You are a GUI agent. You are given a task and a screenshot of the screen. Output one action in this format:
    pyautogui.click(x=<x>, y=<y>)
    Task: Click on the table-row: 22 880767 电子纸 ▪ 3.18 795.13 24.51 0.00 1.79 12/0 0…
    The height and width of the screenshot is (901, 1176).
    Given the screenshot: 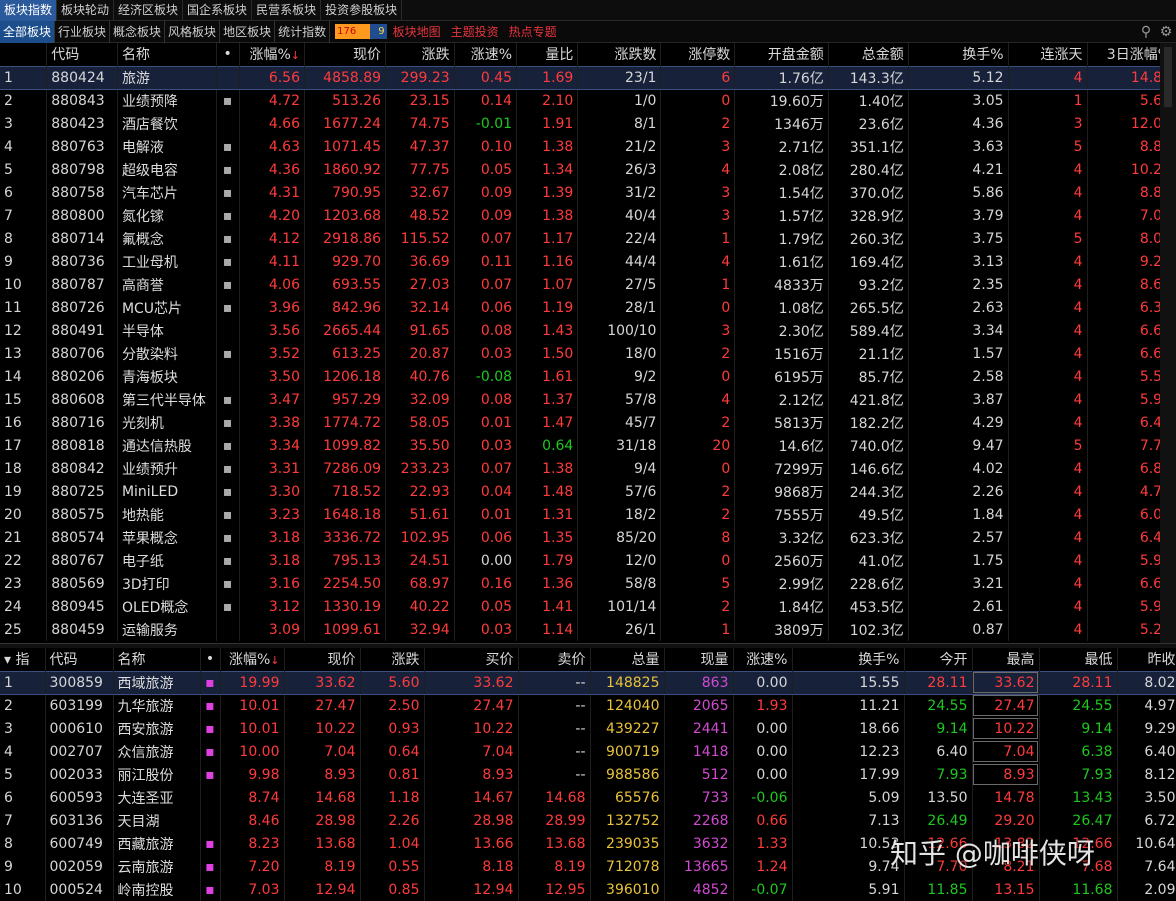 What is the action you would take?
    pyautogui.click(x=588, y=560)
    